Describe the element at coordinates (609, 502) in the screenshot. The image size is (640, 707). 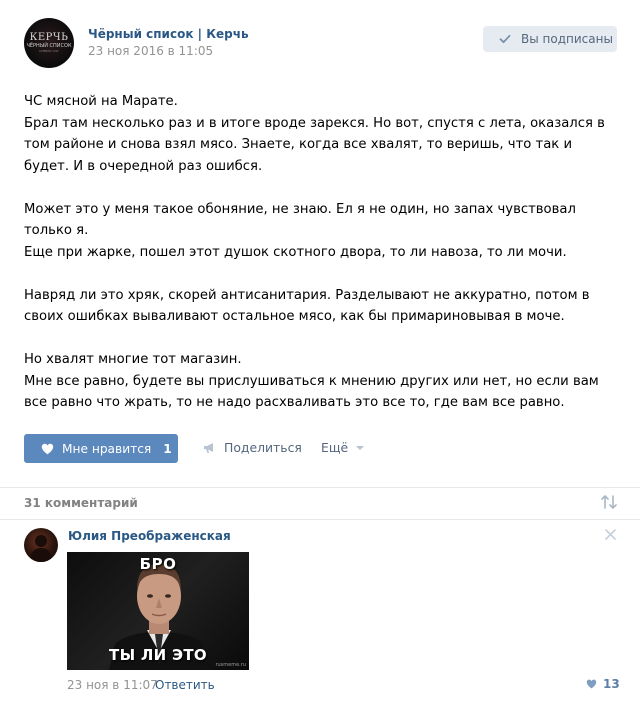
I see `sort-icon` at that location.